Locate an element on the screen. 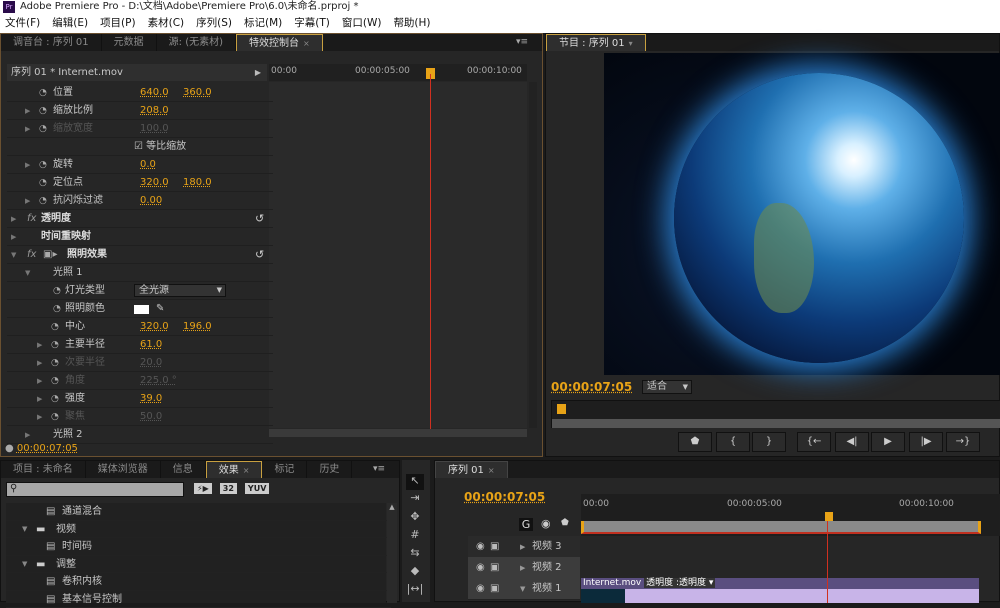  tab-program: 节目 : 序列 01▾ is located at coordinates (596, 42).